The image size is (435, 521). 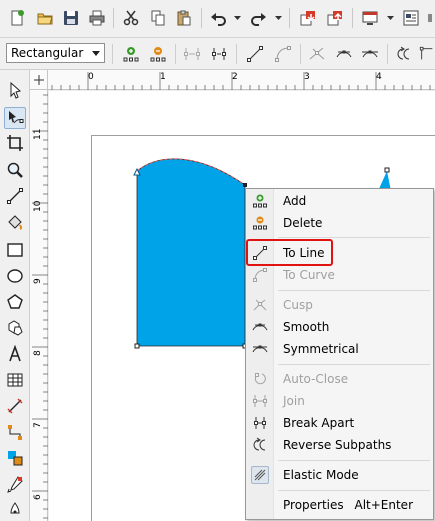 What do you see at coordinates (313, 505) in the screenshot?
I see `menu-item-label: Properties` at bounding box center [313, 505].